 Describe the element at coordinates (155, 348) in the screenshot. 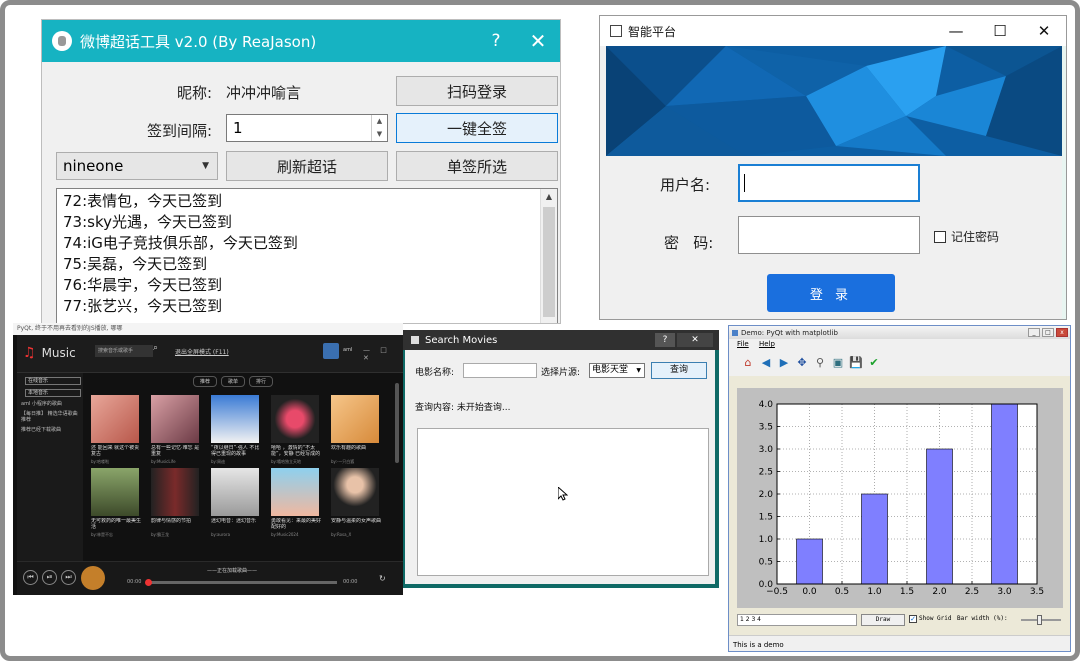

I see `search-icon: ⌕` at that location.